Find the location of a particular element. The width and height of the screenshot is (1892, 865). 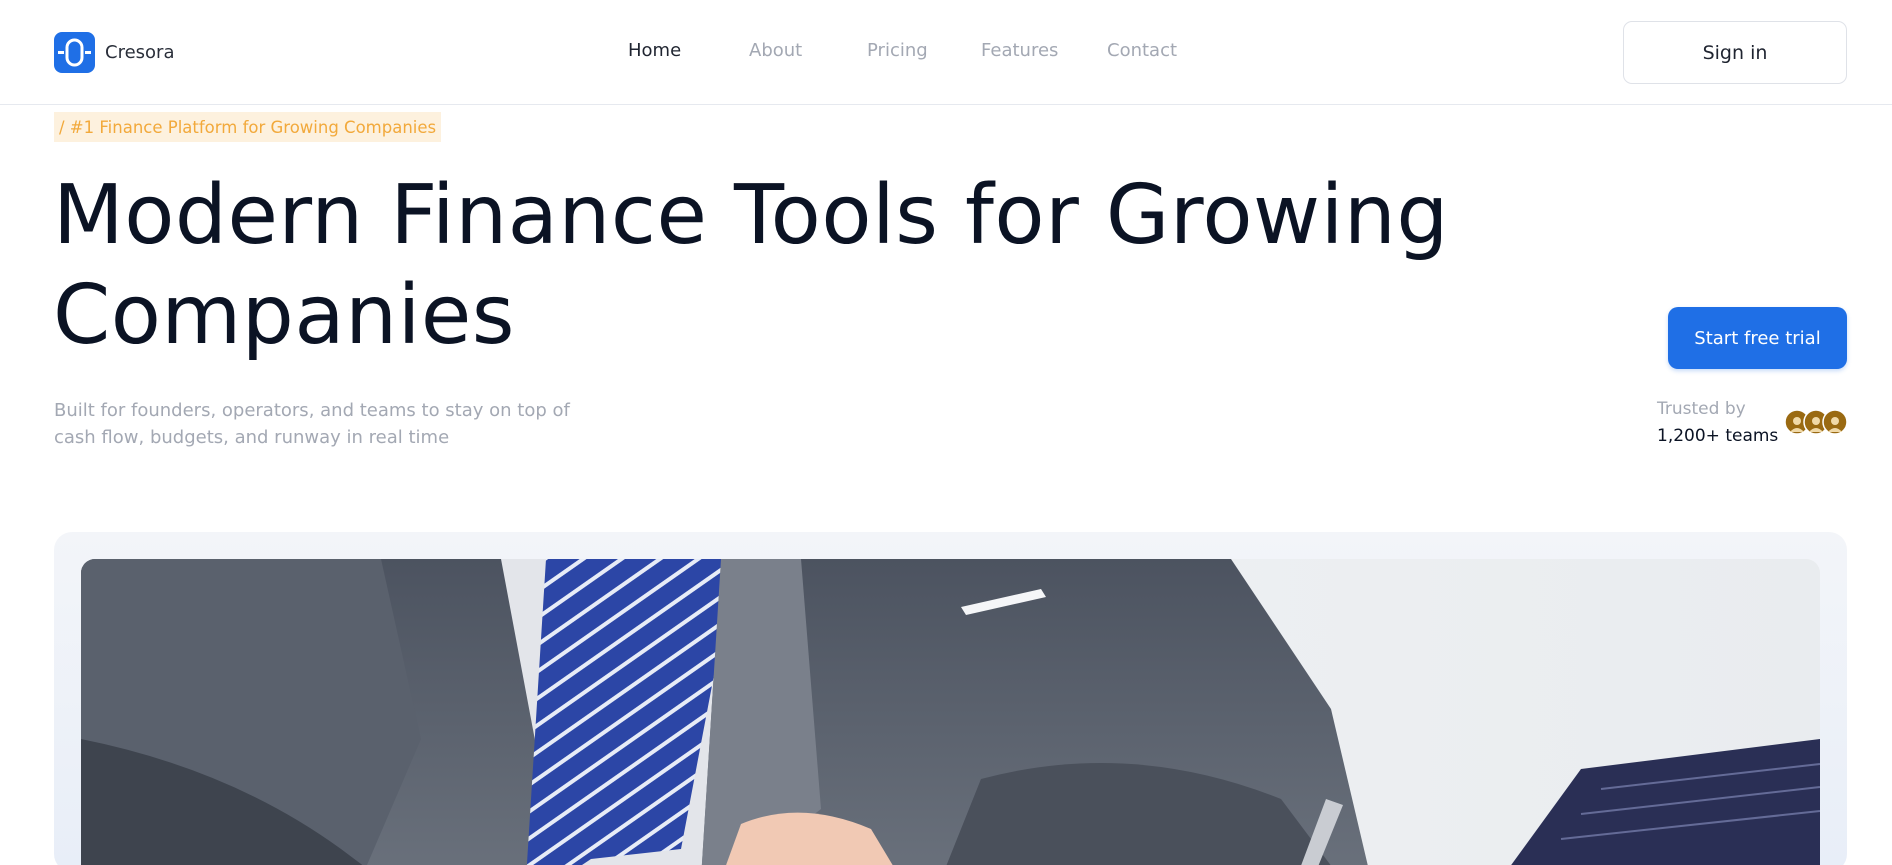

nav-pricing: Pricing is located at coordinates (897, 50).